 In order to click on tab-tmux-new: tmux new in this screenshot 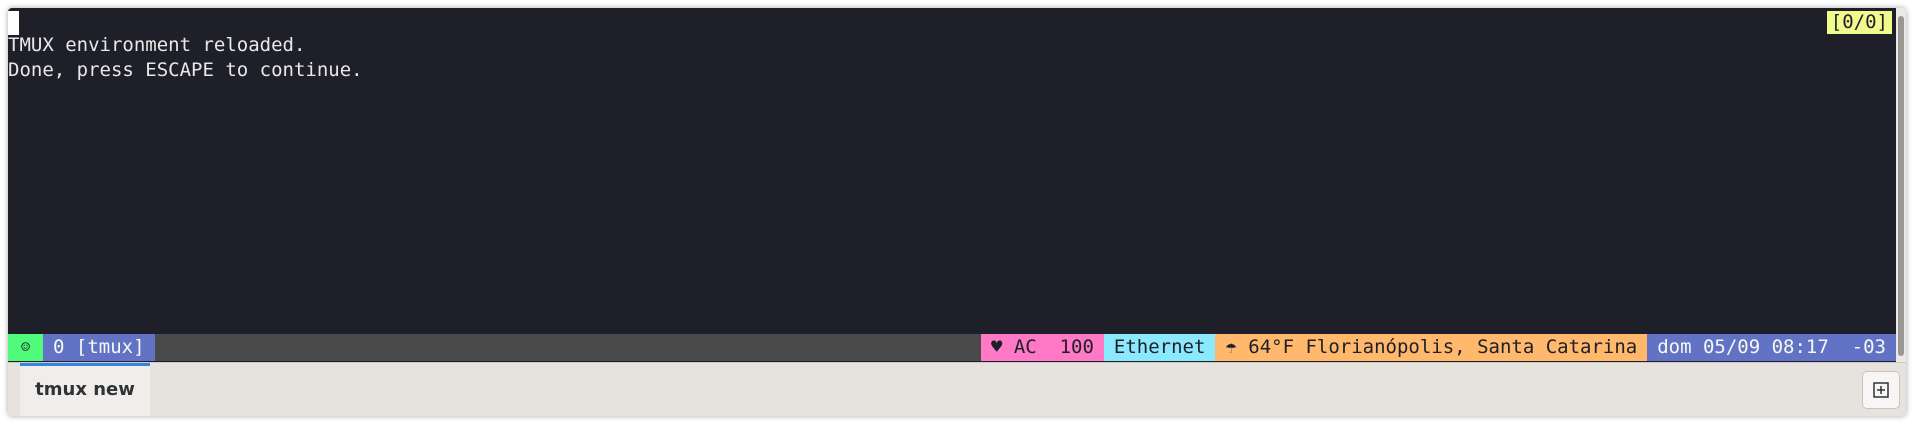, I will do `click(85, 389)`.